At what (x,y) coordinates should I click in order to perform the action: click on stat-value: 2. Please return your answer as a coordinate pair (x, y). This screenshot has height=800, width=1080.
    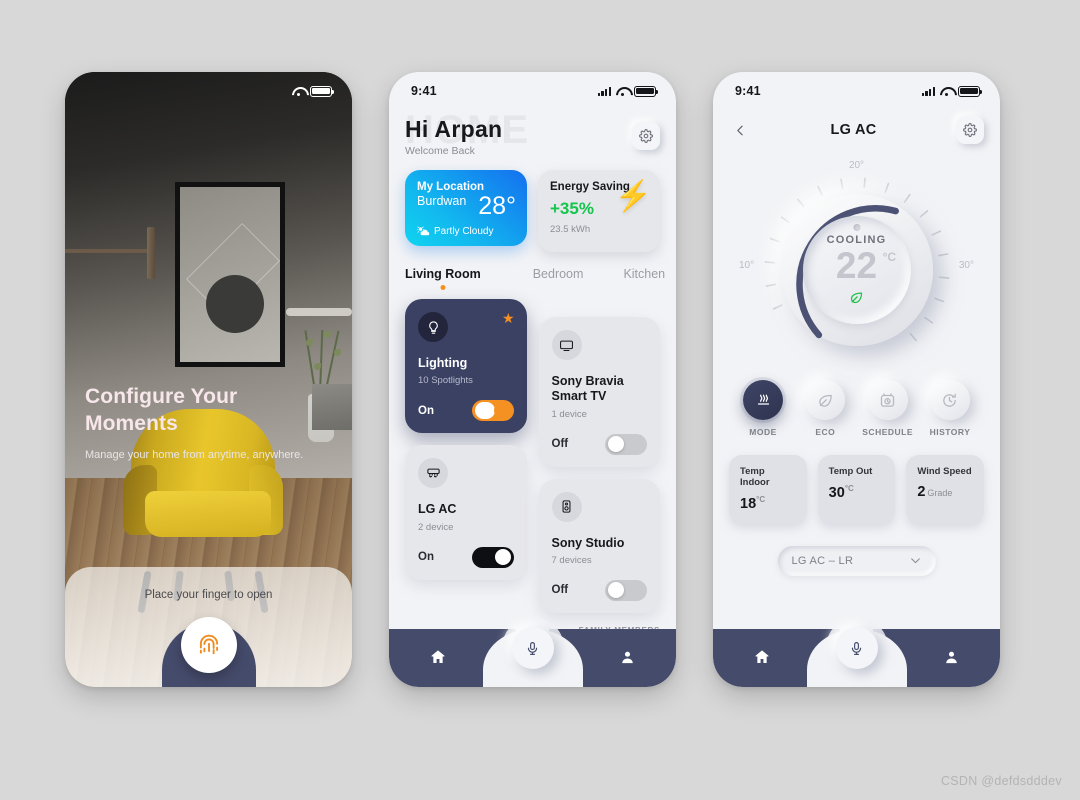
    Looking at the image, I should click on (921, 492).